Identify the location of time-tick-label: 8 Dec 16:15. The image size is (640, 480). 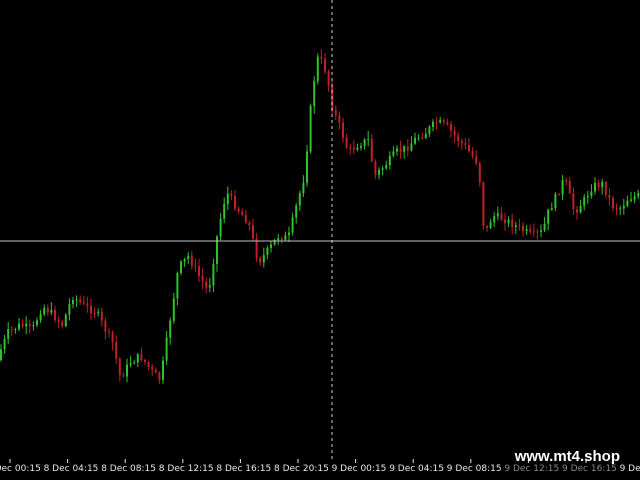
(243, 469).